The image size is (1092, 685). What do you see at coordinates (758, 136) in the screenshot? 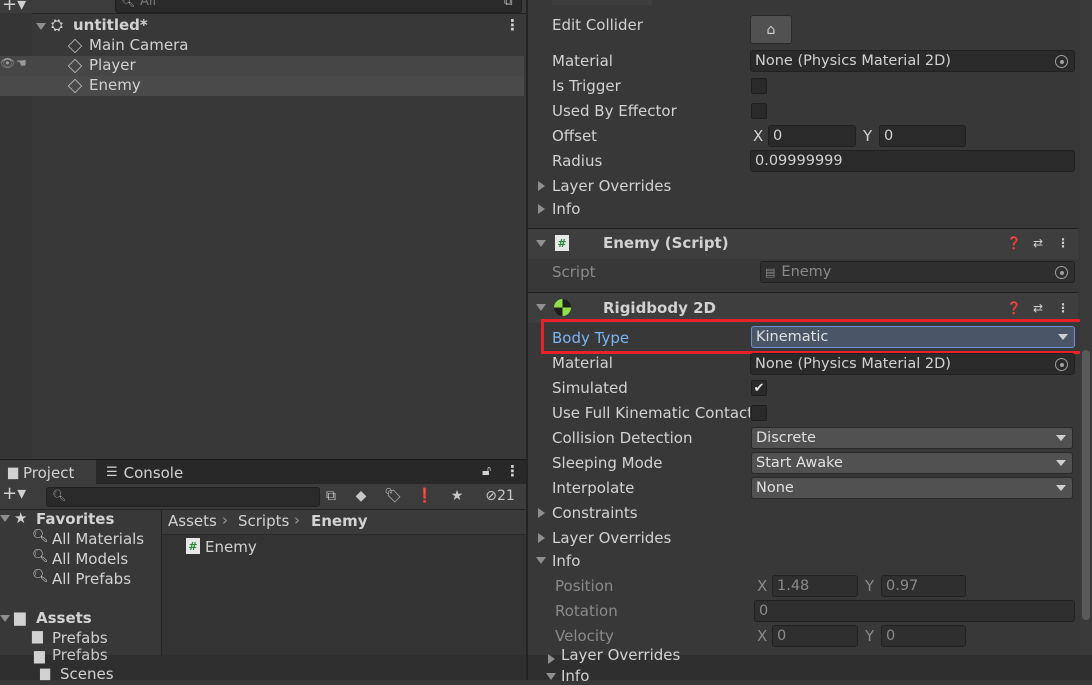
I see `offset-x-label: X` at bounding box center [758, 136].